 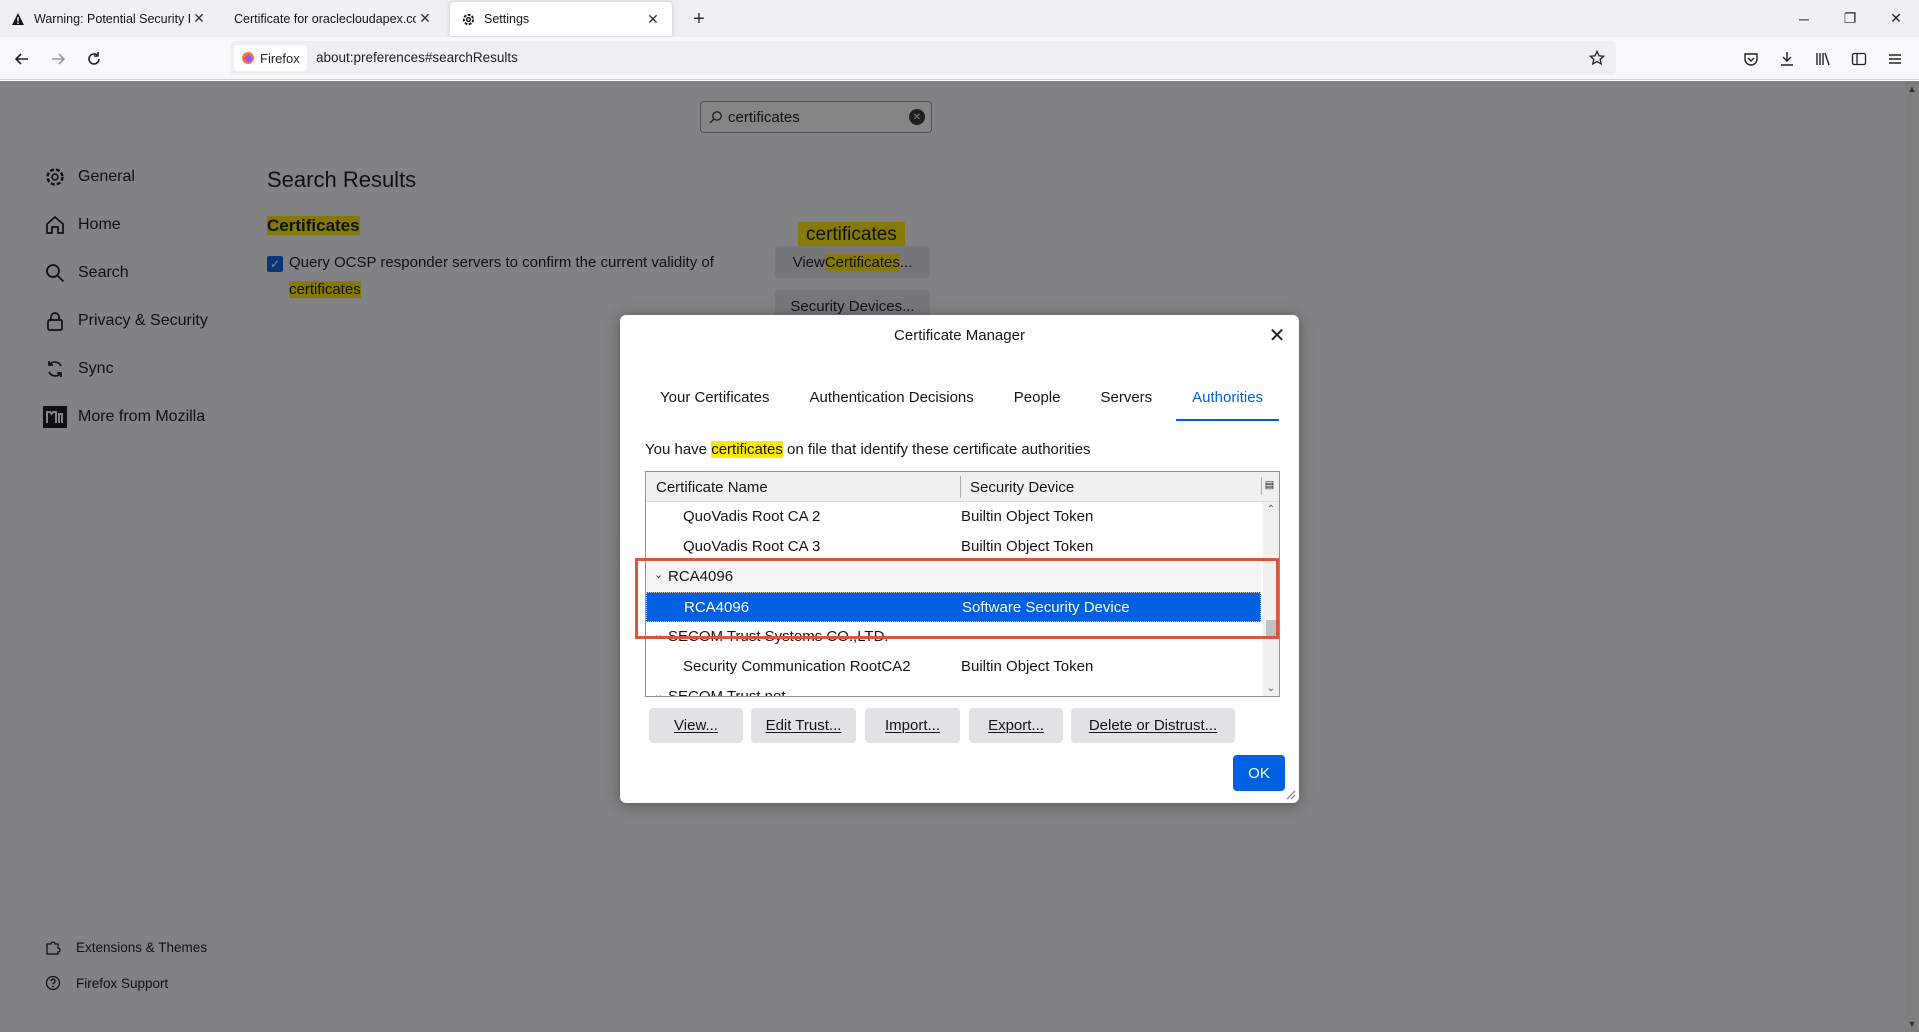 I want to click on scroll-up-icon: ⌃, so click(x=1271, y=509).